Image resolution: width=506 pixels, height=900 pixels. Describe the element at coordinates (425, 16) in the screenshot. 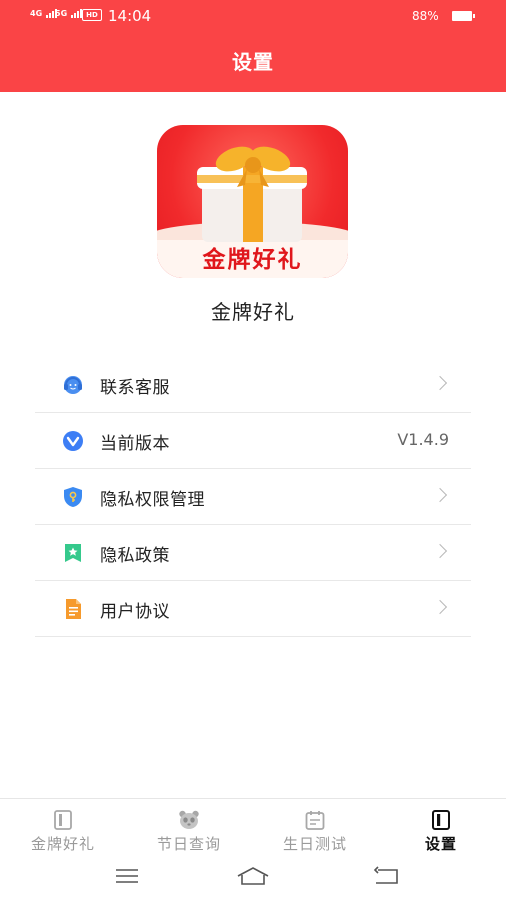

I see `battery-percent: 88%` at that location.